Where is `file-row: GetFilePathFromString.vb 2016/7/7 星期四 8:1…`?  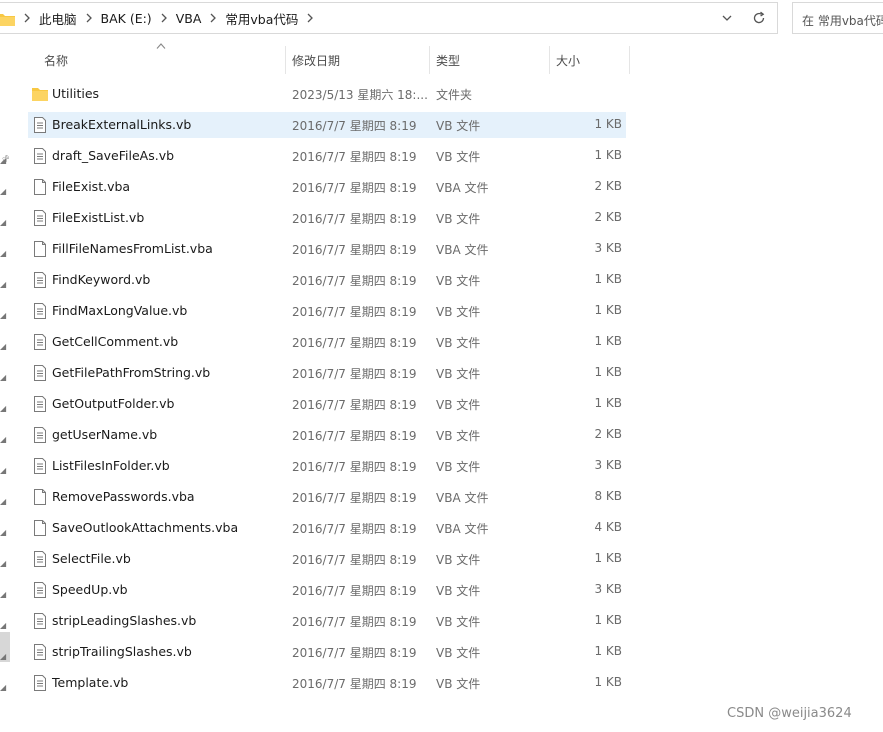 file-row: GetFilePathFromString.vb 2016/7/7 星期四 8:1… is located at coordinates (327, 373).